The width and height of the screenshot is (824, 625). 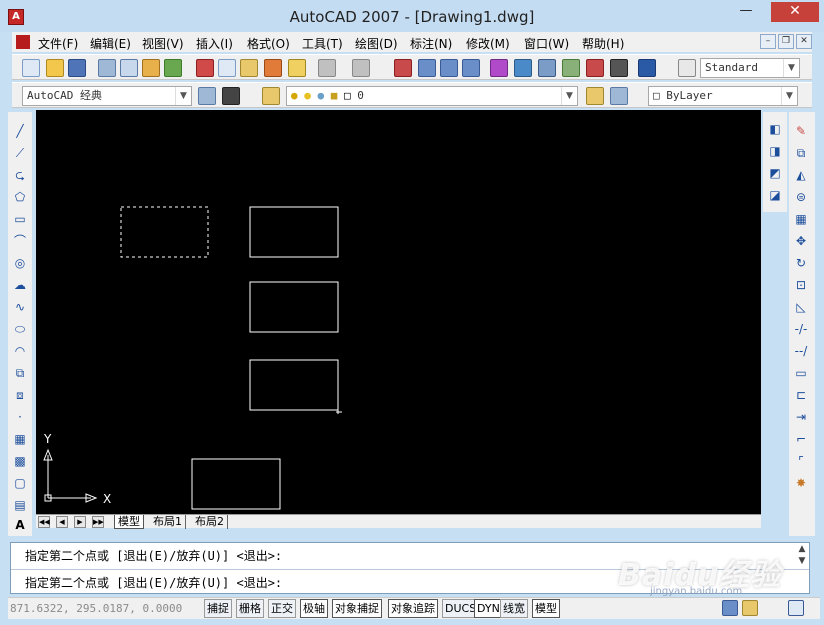 What do you see at coordinates (322, 43) in the screenshot?
I see `menu-tools: 工具(T)` at bounding box center [322, 43].